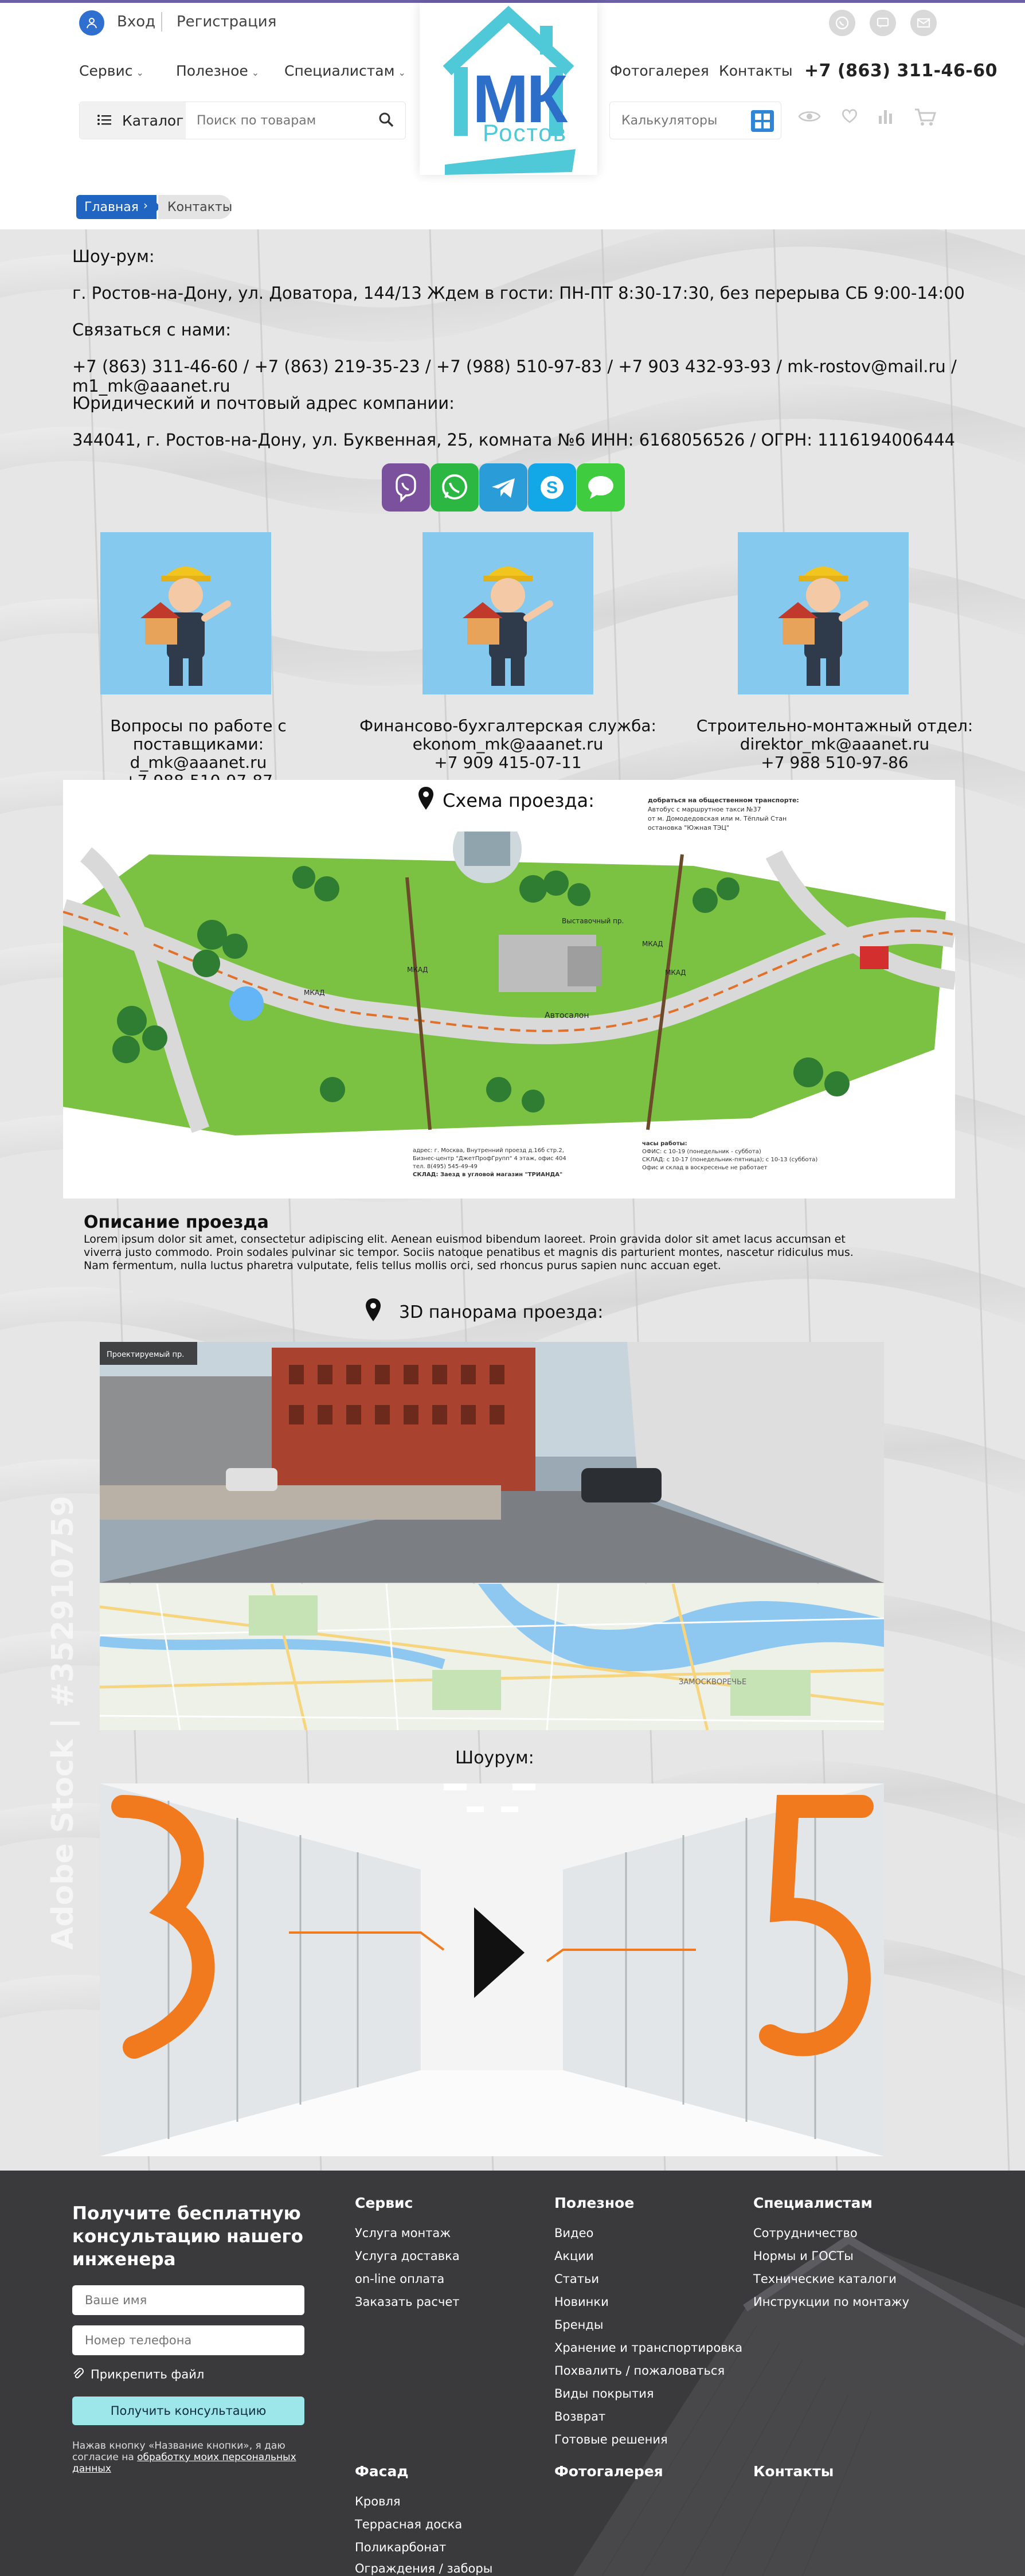 Image resolution: width=1025 pixels, height=2576 pixels. I want to click on attach-file-link: Прикрепить файл, so click(138, 2375).